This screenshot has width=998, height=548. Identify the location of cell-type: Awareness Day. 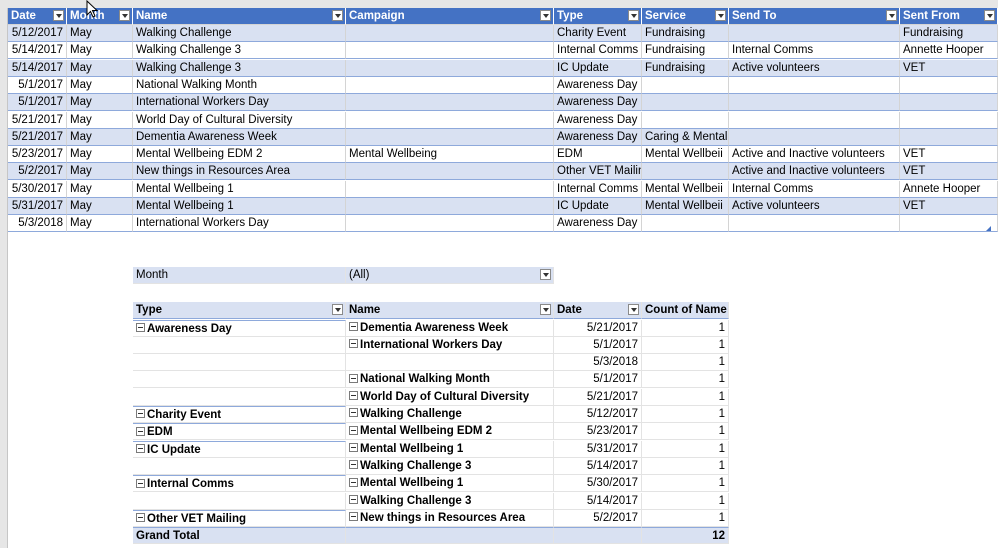
(598, 85).